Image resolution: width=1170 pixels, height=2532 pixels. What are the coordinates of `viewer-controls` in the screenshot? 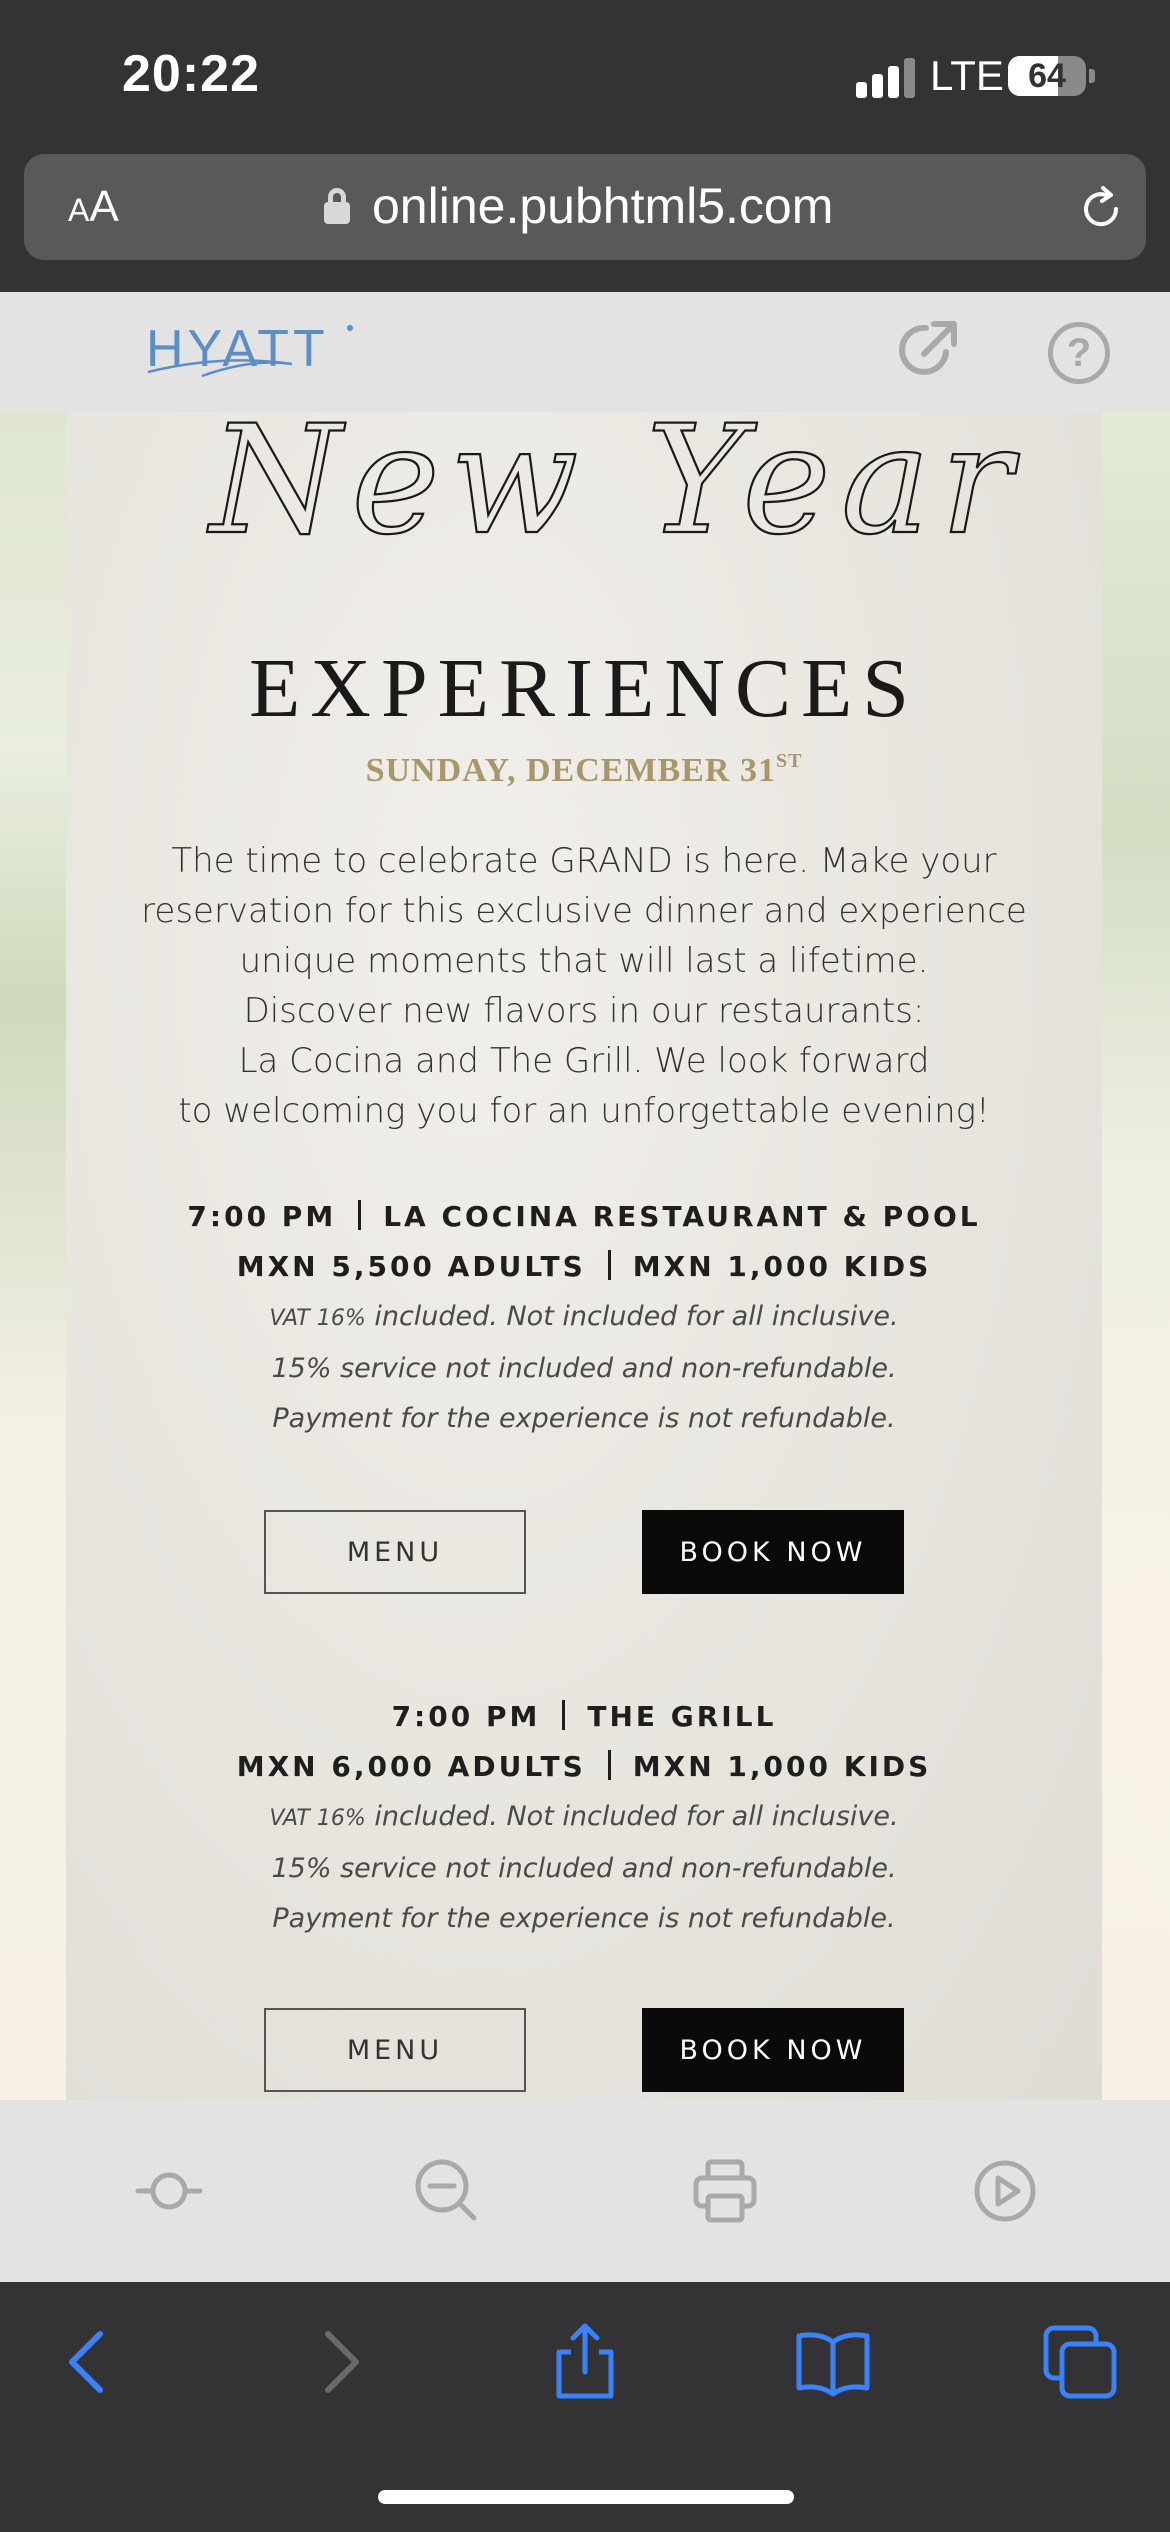 It's located at (585, 2191).